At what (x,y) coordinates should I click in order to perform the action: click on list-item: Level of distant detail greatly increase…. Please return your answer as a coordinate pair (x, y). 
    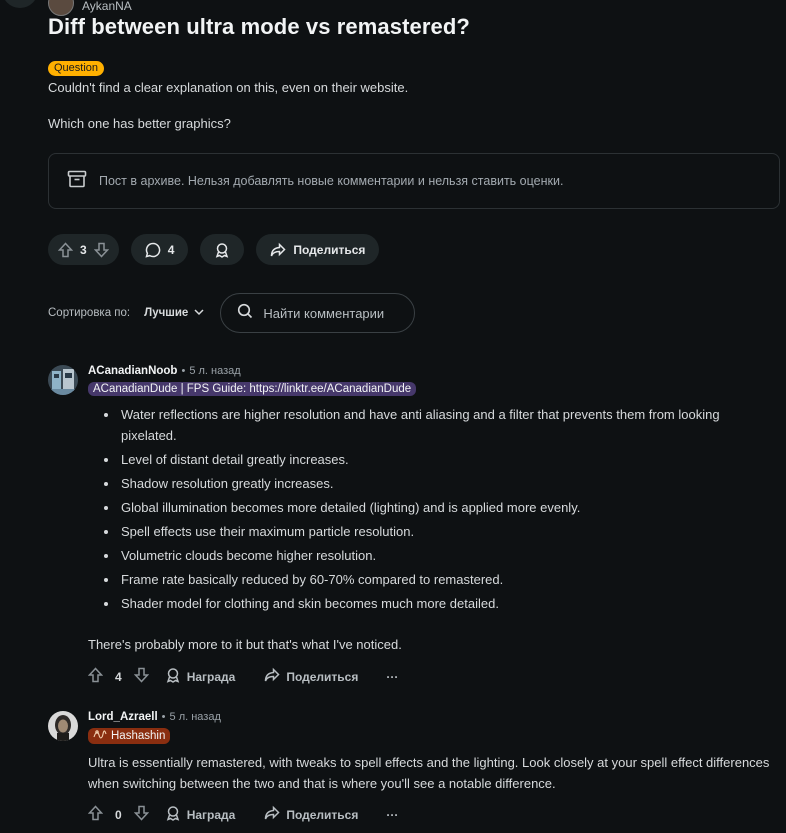
    Looking at the image, I should click on (443, 460).